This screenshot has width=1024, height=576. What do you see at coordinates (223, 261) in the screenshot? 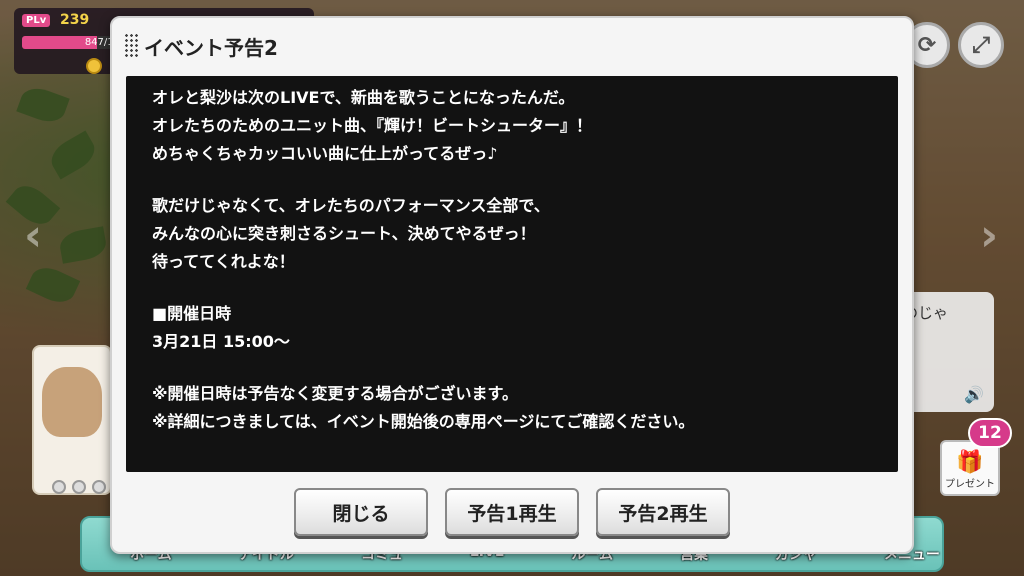
I see `notice-line: 待っててくれよな！` at bounding box center [223, 261].